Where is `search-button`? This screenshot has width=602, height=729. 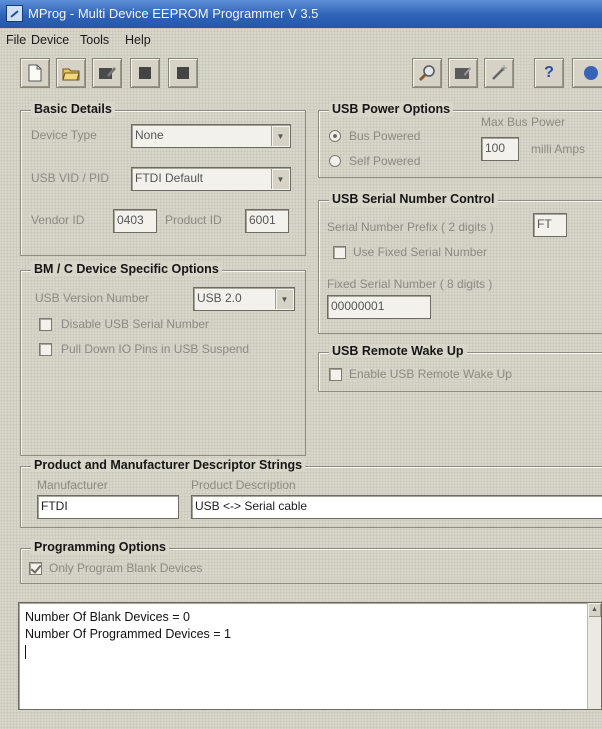
search-button is located at coordinates (427, 73).